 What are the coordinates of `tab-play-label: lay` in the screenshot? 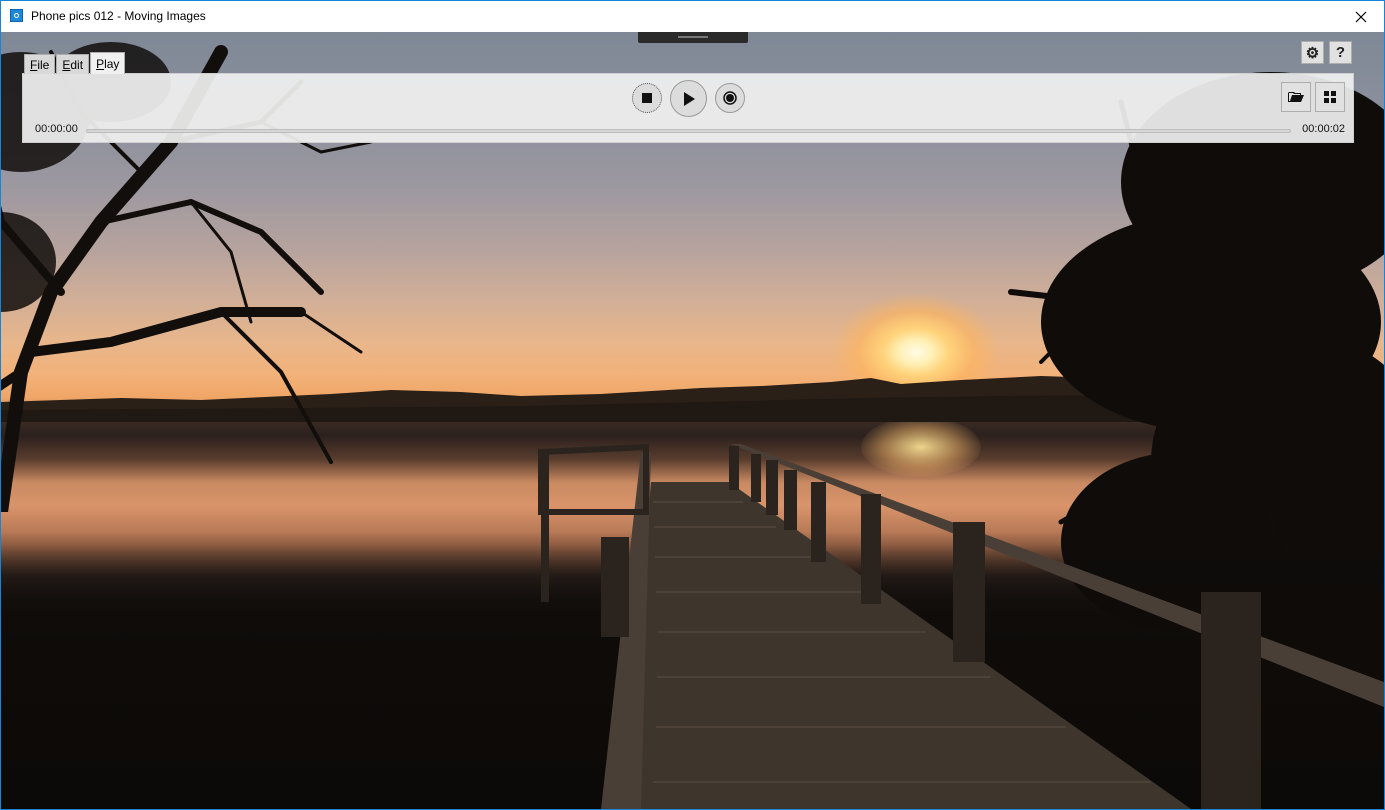 It's located at (112, 64).